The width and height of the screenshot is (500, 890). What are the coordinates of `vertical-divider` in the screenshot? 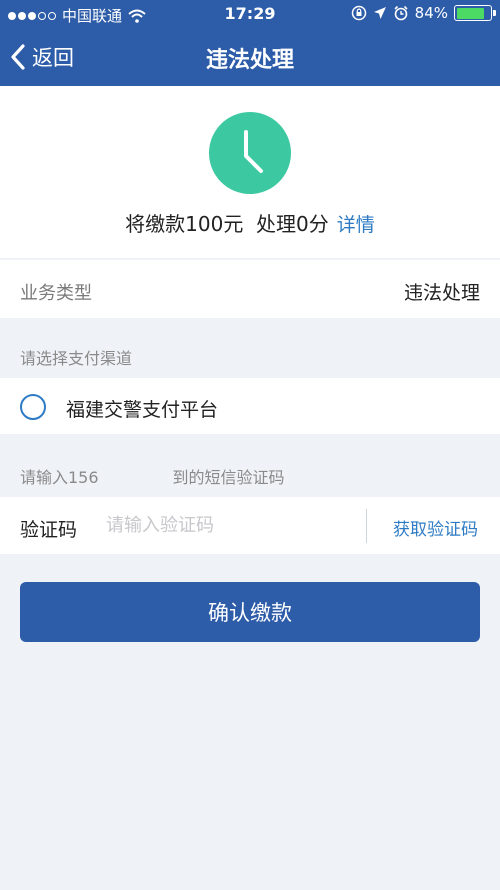 It's located at (366, 526).